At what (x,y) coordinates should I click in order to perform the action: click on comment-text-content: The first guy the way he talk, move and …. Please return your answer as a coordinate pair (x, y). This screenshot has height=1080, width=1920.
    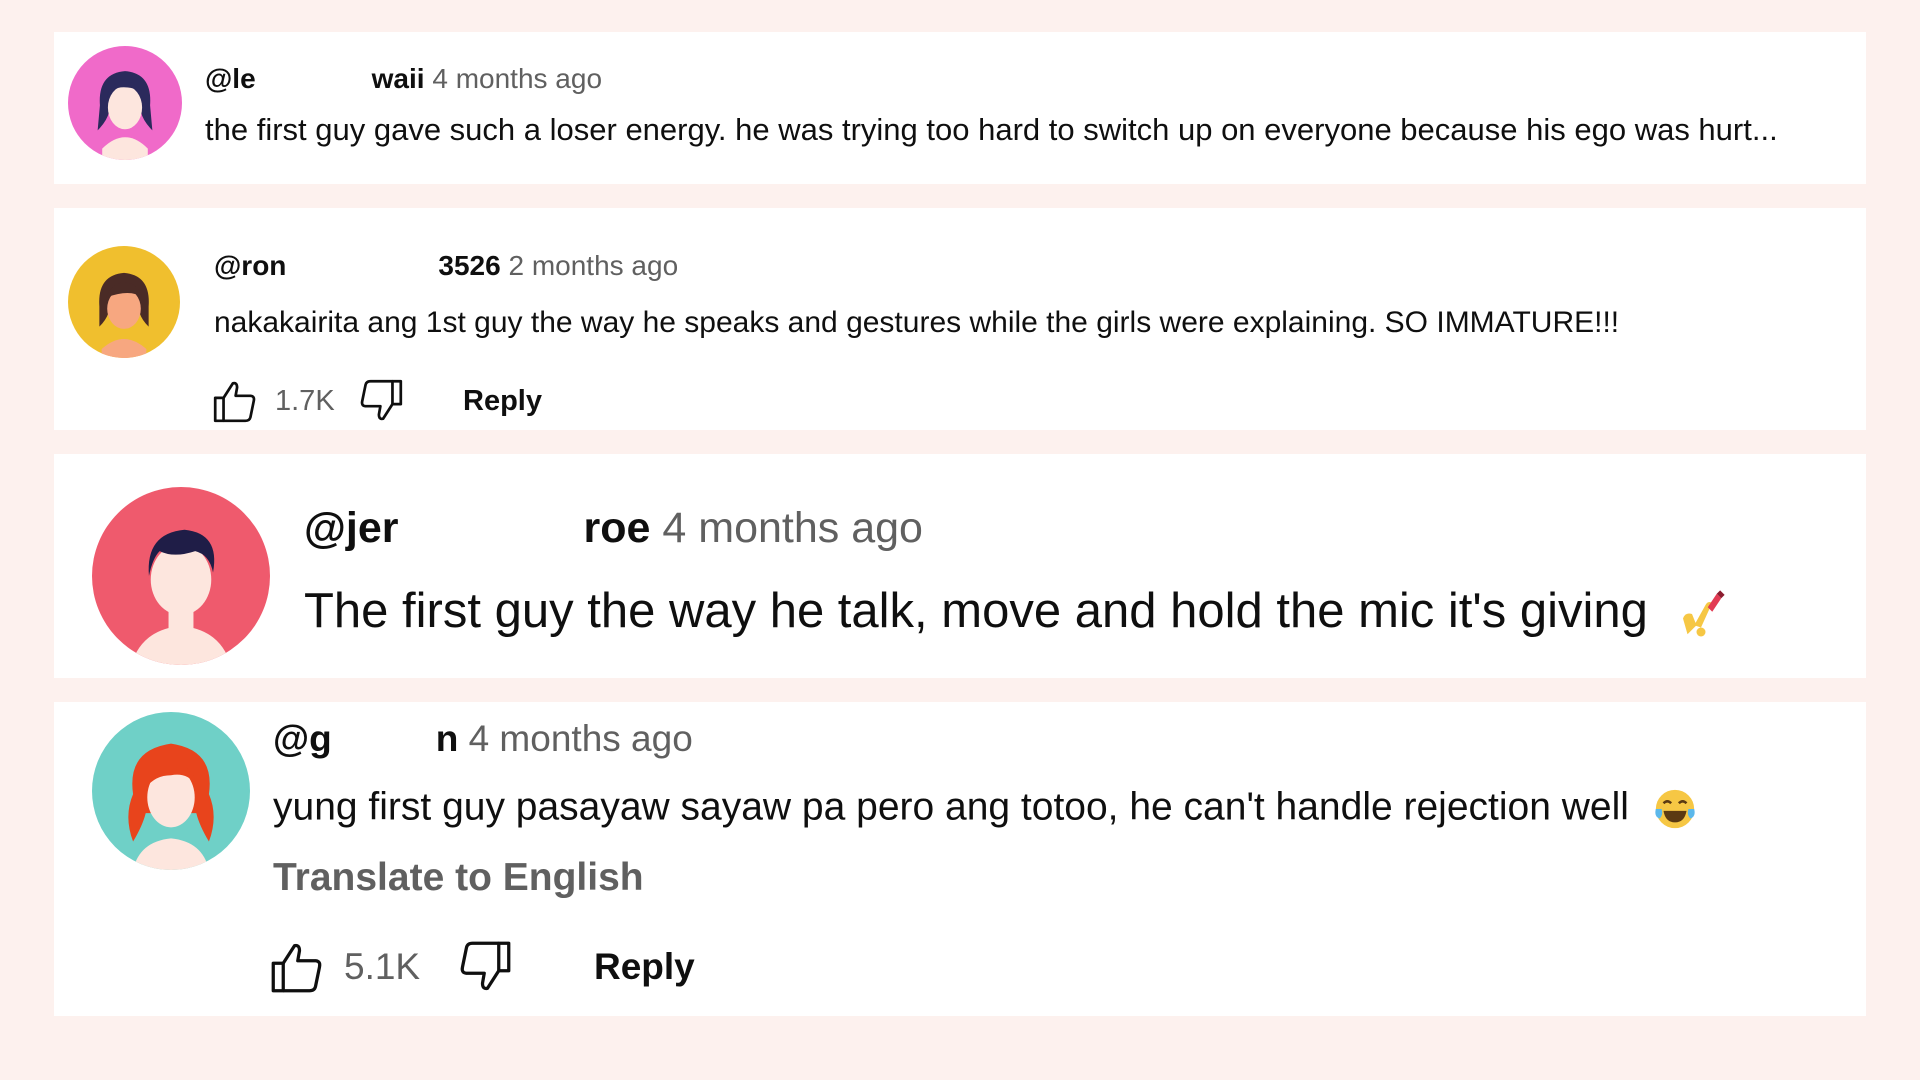
    Looking at the image, I should click on (976, 611).